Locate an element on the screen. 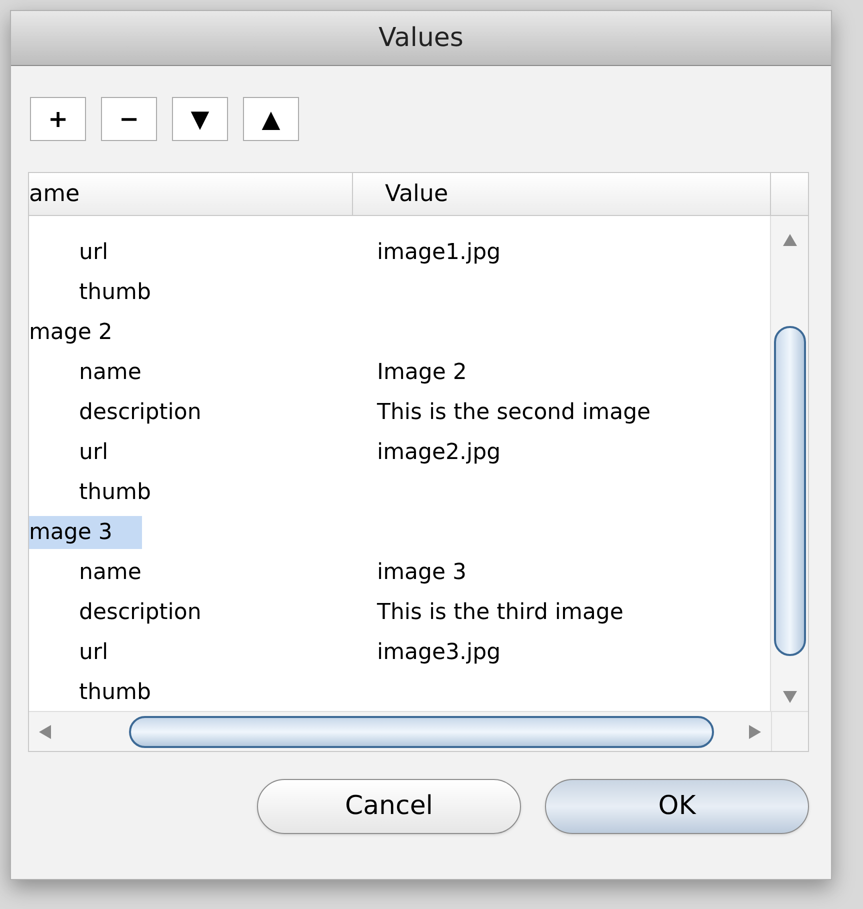 The image size is (863, 909). toolbar-button: ▼ is located at coordinates (200, 119).